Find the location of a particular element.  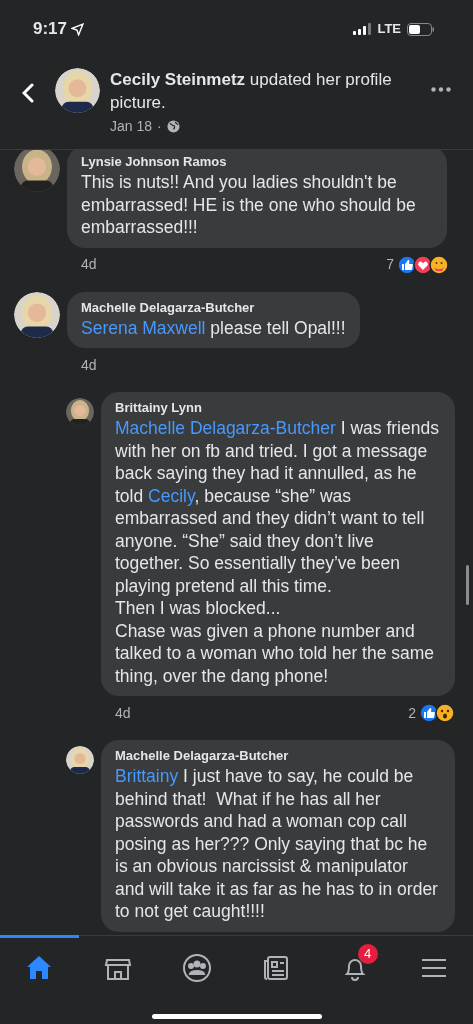

back-chevron-icon is located at coordinates (28, 93).